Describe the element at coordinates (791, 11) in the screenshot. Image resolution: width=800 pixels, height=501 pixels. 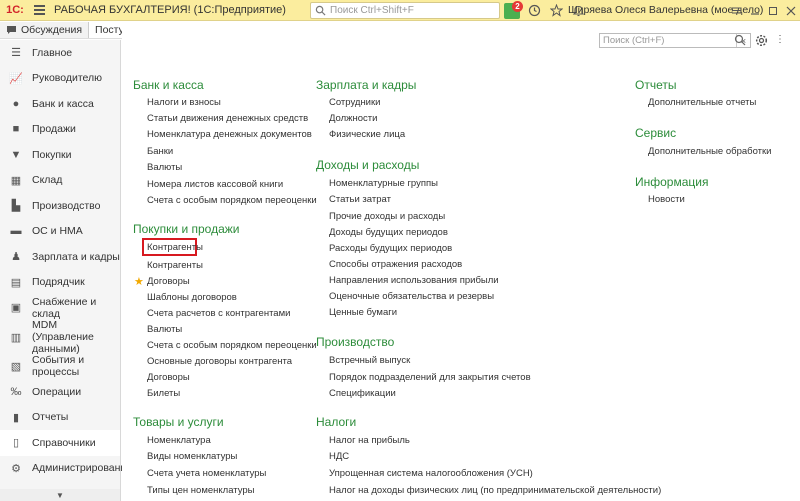
I see `close-icon` at that location.